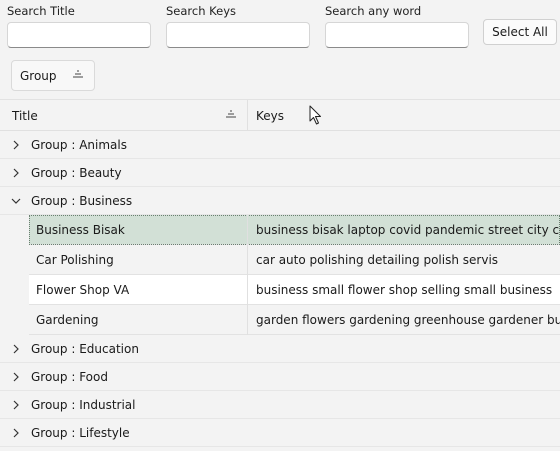  I want to click on group-chip: Group, so click(53, 75).